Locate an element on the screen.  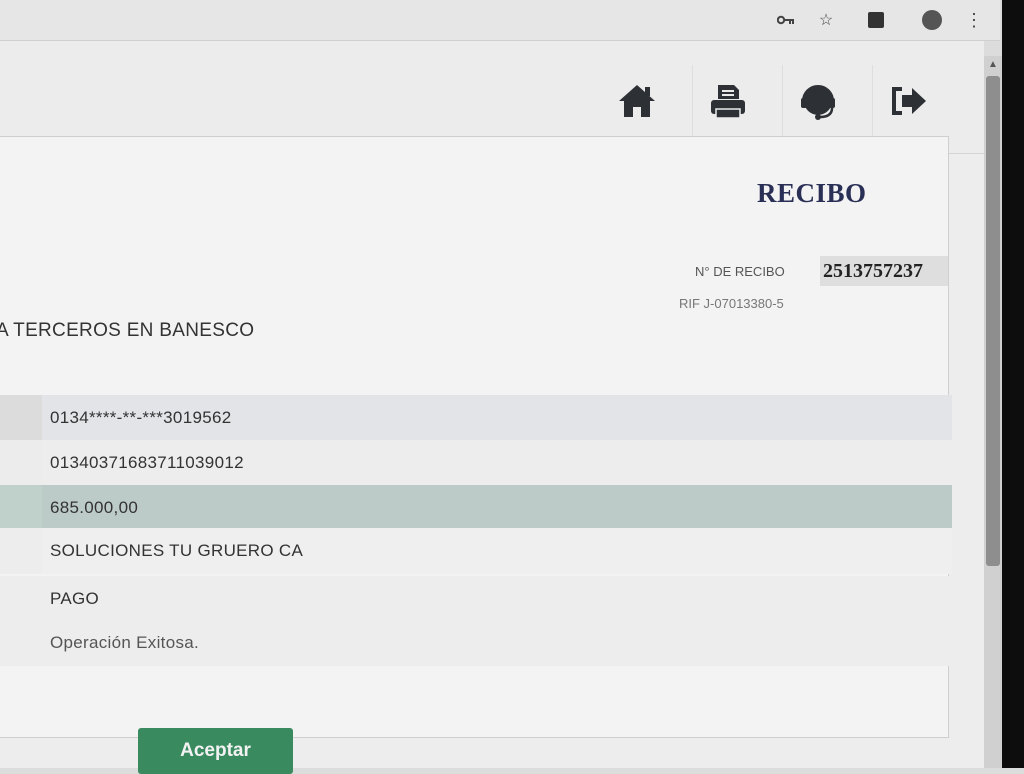
scrollbar-thumb is located at coordinates (993, 321).